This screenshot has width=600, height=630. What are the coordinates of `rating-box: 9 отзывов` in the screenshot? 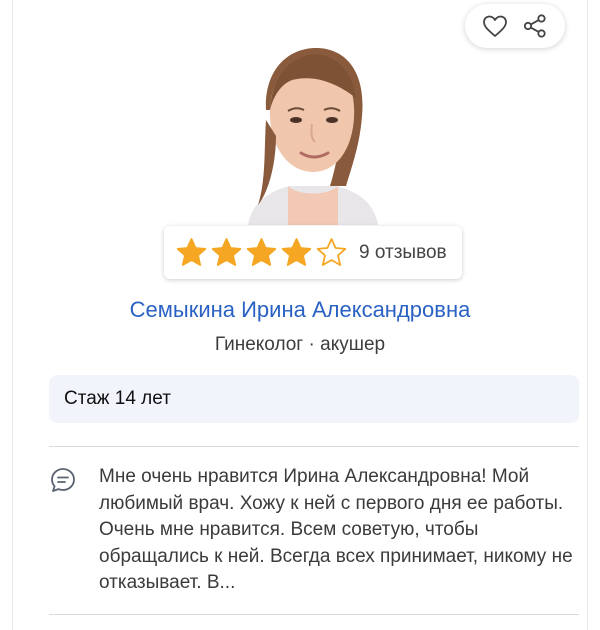 It's located at (313, 252).